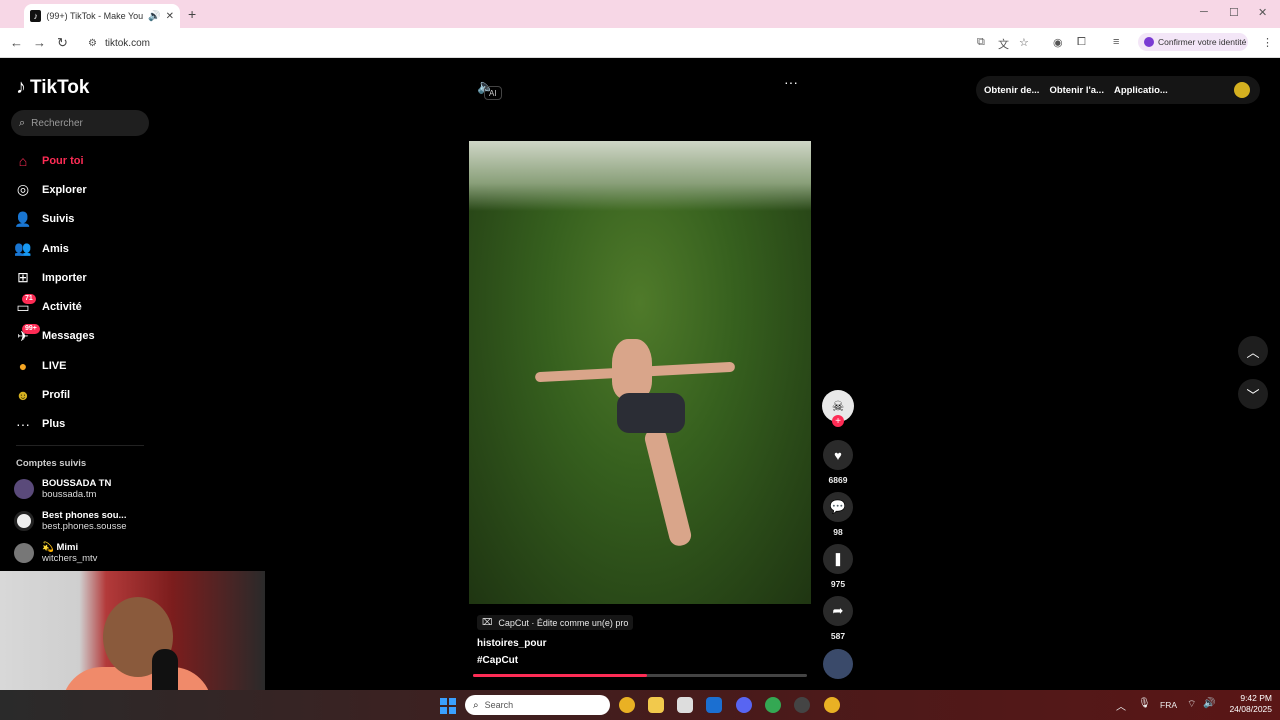  What do you see at coordinates (170, 16) in the screenshot?
I see `tab-close-icon: ✕` at bounding box center [170, 16].